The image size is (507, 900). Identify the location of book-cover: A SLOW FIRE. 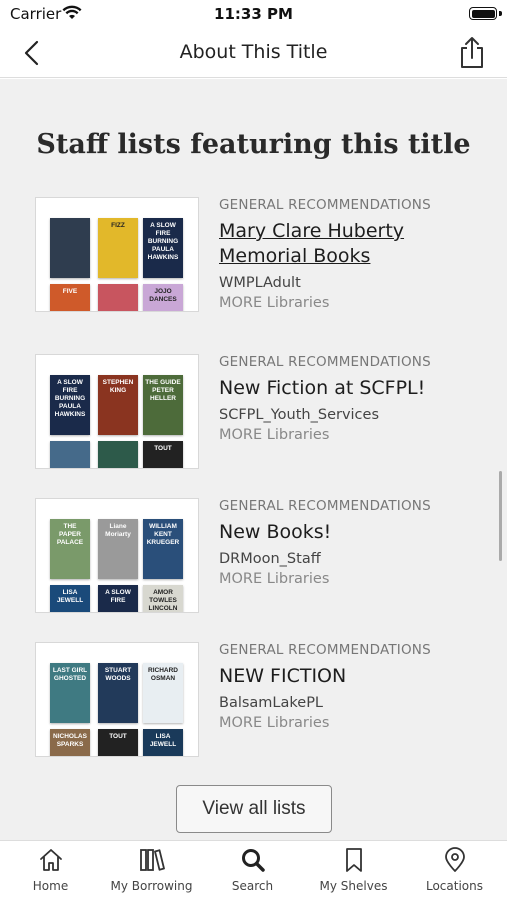
(118, 598).